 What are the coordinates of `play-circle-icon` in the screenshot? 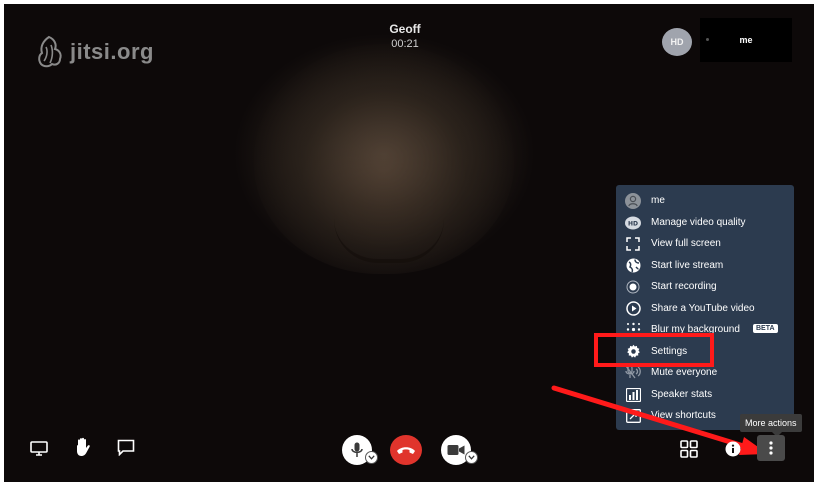 It's located at (633, 308).